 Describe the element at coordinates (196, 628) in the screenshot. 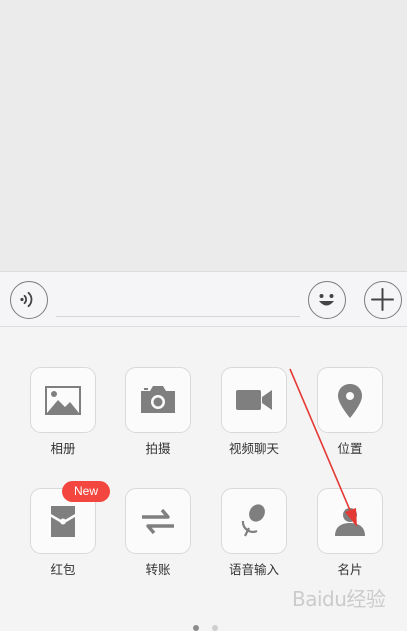

I see `page-indicator-dot-active` at that location.